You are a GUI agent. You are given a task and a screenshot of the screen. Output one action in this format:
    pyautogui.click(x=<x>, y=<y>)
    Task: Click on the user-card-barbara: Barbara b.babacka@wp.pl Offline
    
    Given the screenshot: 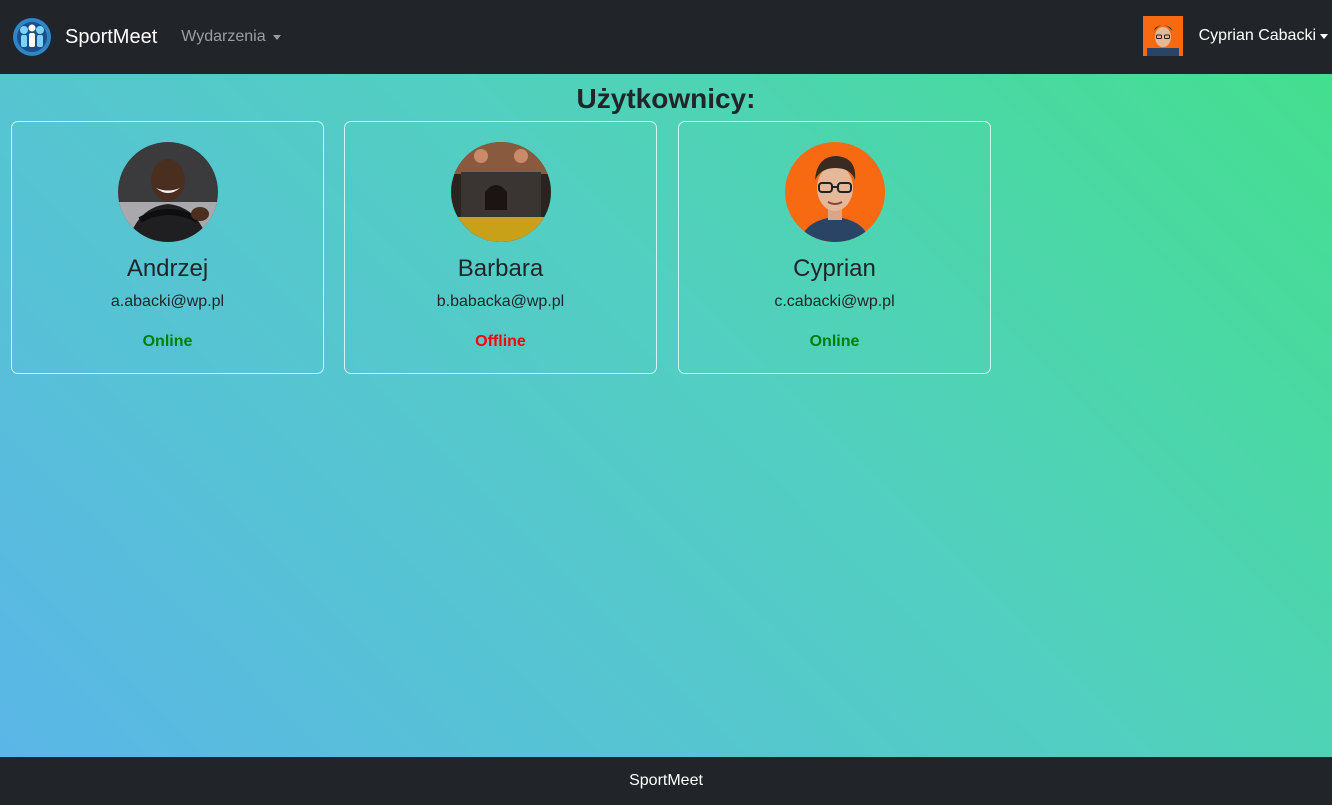 What is the action you would take?
    pyautogui.click(x=500, y=247)
    